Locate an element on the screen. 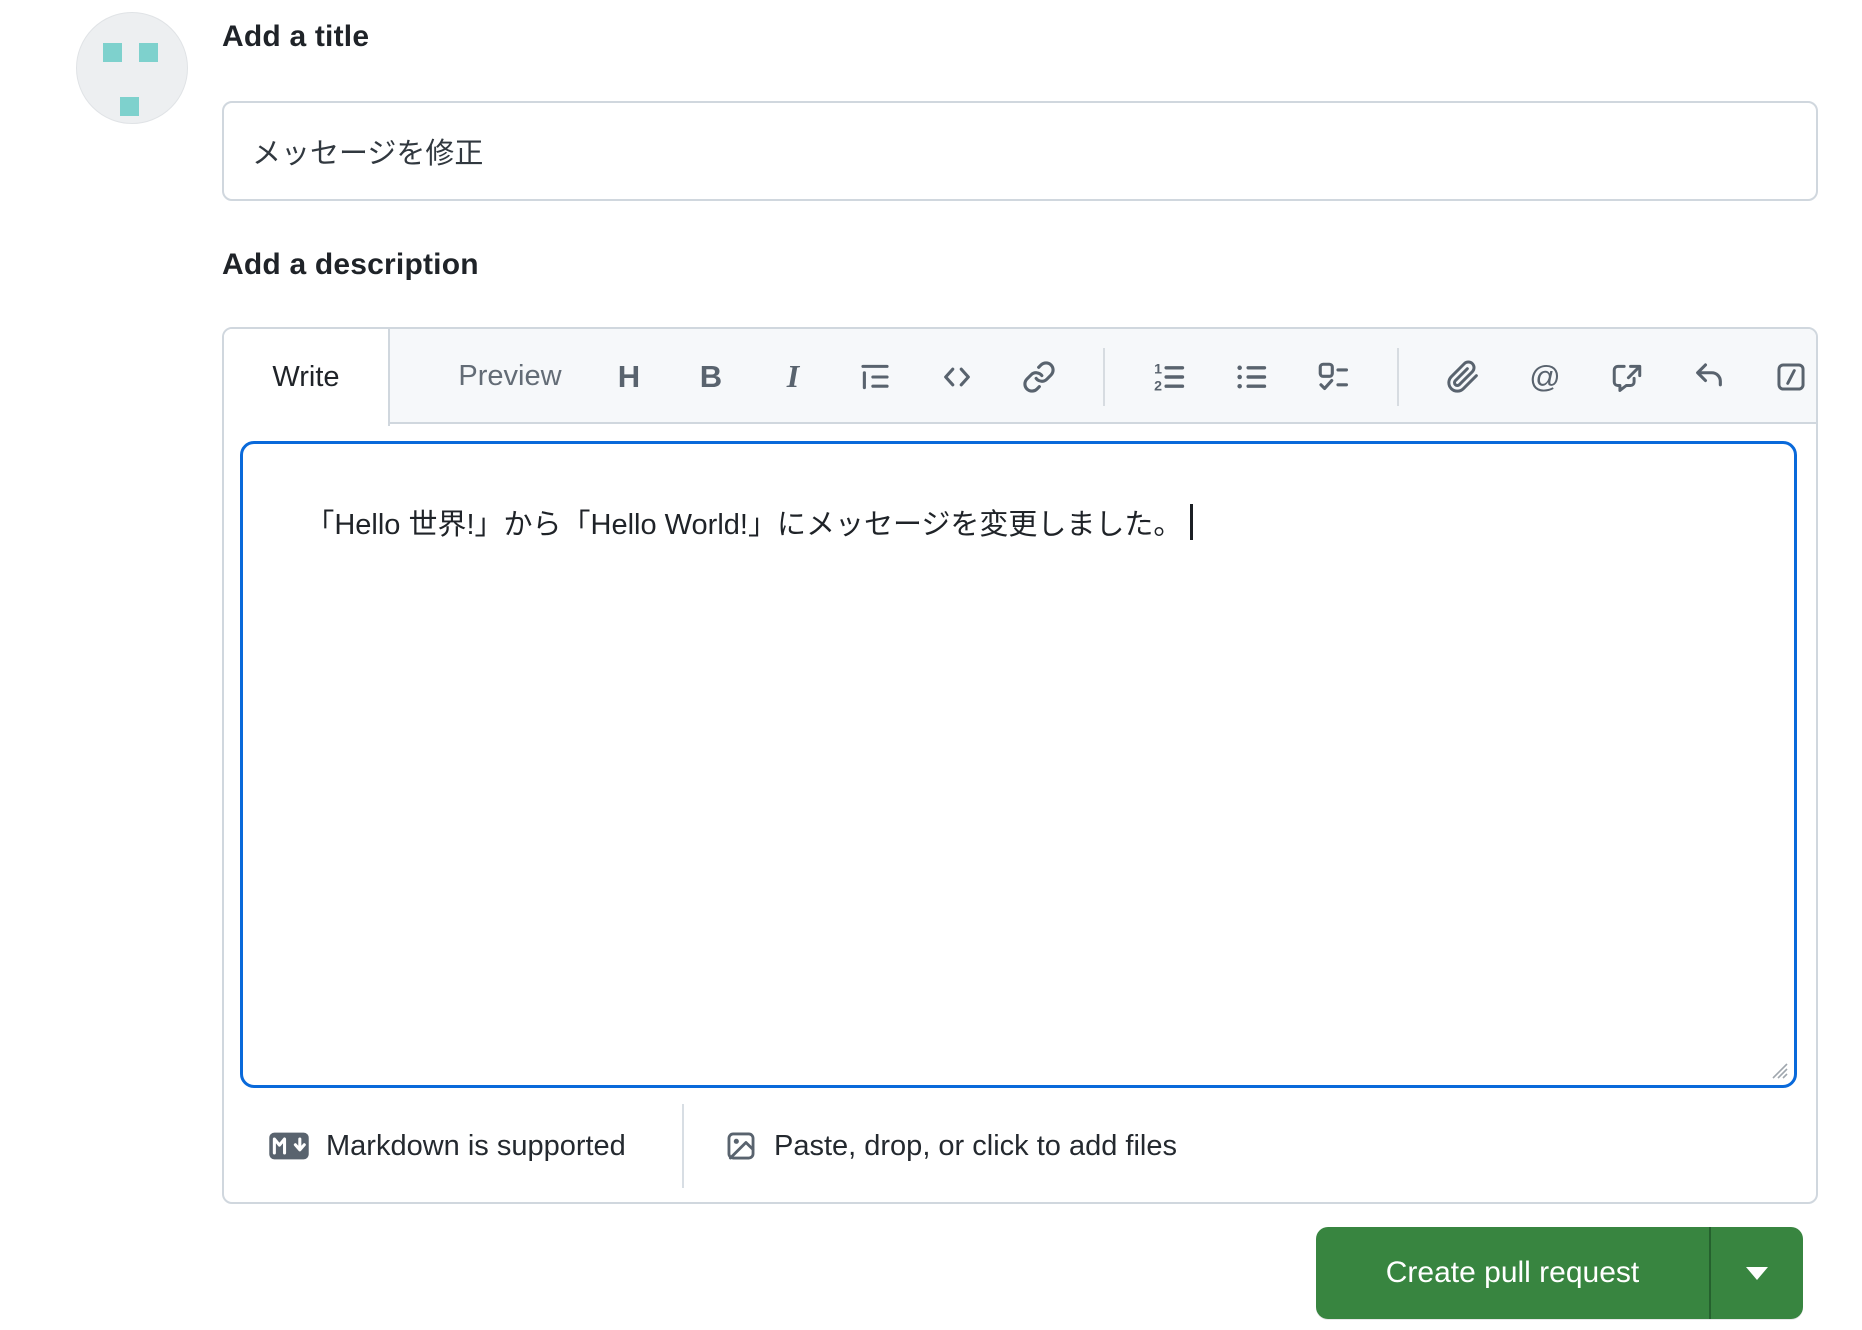 This screenshot has height=1330, width=1862. ordered-list-icon: 1 2 is located at coordinates (1169, 377).